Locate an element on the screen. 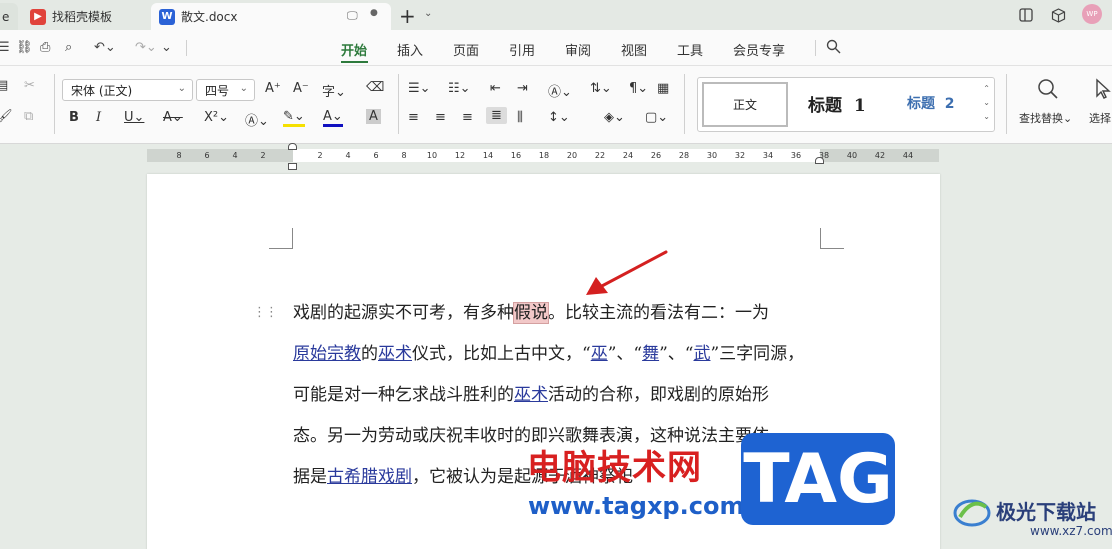 The width and height of the screenshot is (1112, 549). italic-icon: I is located at coordinates (98, 117).